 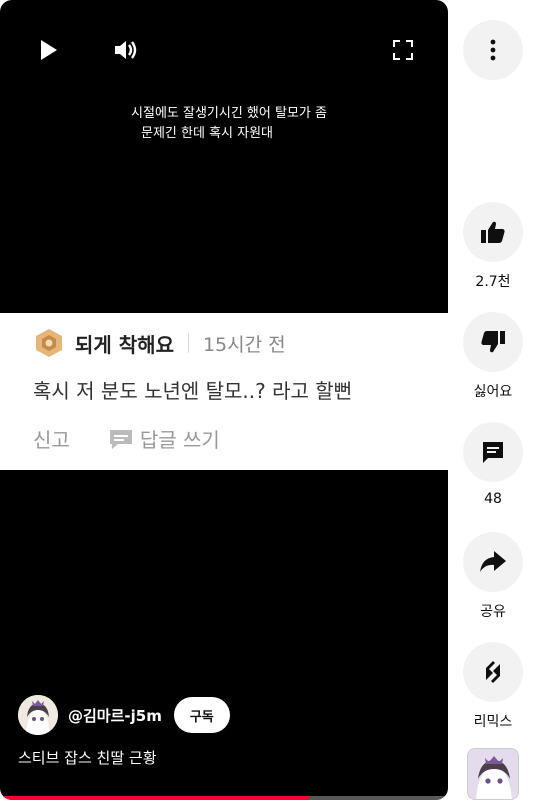 What do you see at coordinates (244, 344) in the screenshot?
I see `comment-time: 15시간 전` at bounding box center [244, 344].